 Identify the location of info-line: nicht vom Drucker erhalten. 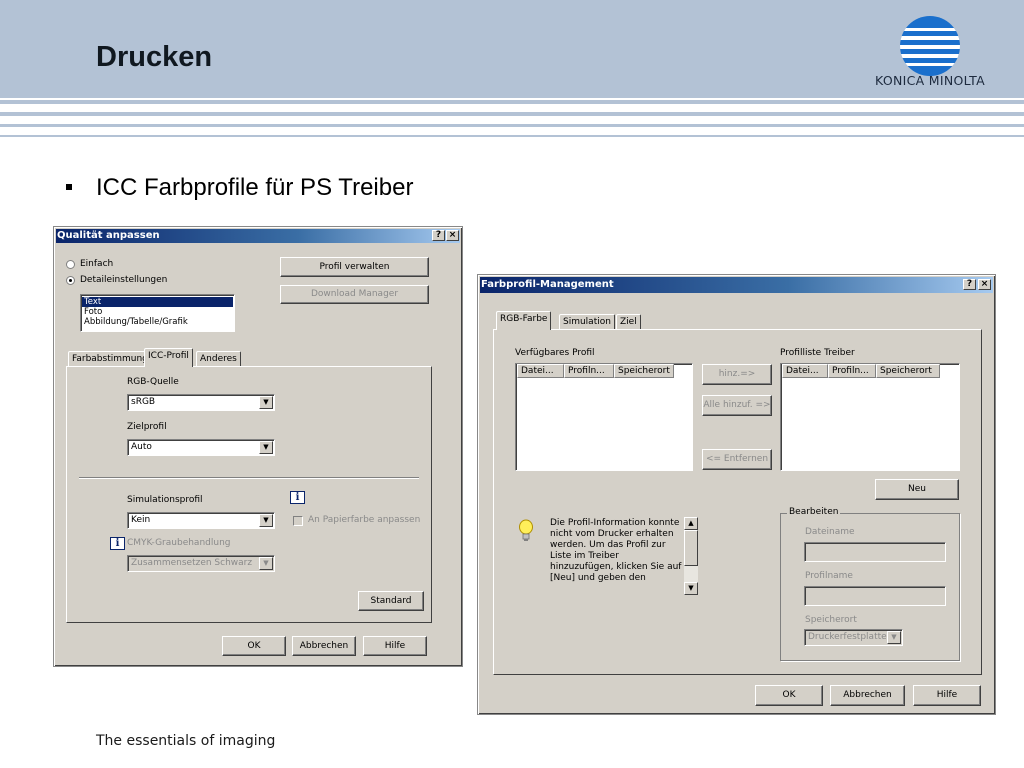
(612, 534).